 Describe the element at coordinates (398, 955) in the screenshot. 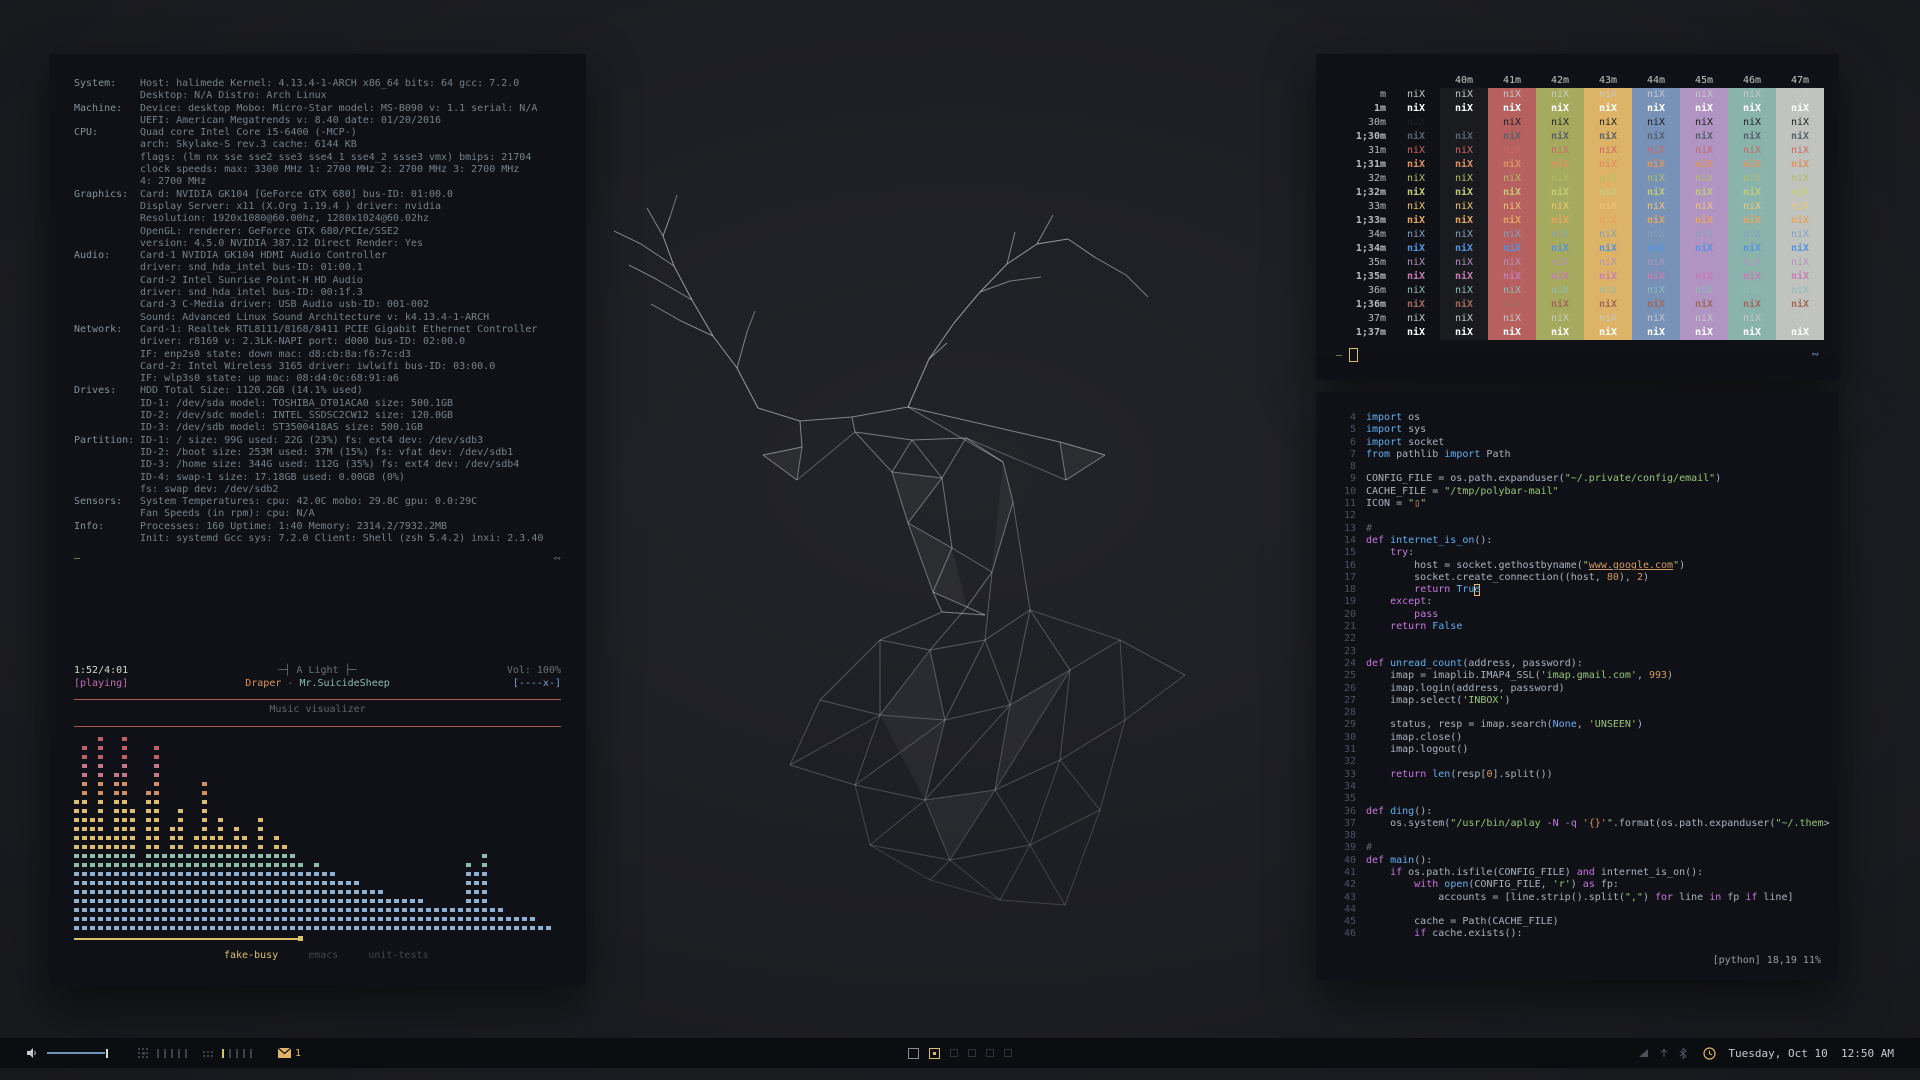

I see `tab-unit-tests: unit-tests` at that location.